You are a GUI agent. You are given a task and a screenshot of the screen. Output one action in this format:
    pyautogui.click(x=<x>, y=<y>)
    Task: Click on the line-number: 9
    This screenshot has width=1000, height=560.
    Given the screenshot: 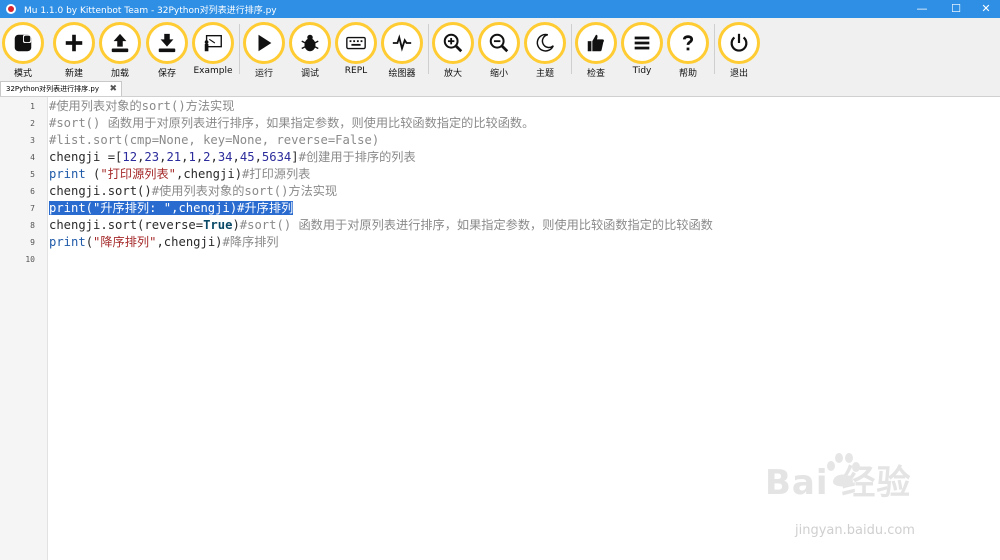 What is the action you would take?
    pyautogui.click(x=32, y=242)
    